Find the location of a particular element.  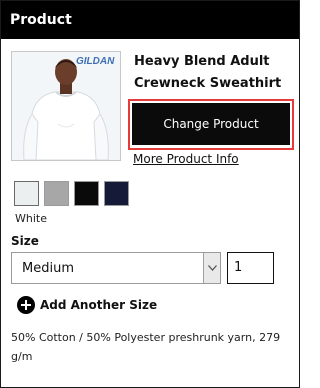

chevron-down-icon is located at coordinates (211, 268).